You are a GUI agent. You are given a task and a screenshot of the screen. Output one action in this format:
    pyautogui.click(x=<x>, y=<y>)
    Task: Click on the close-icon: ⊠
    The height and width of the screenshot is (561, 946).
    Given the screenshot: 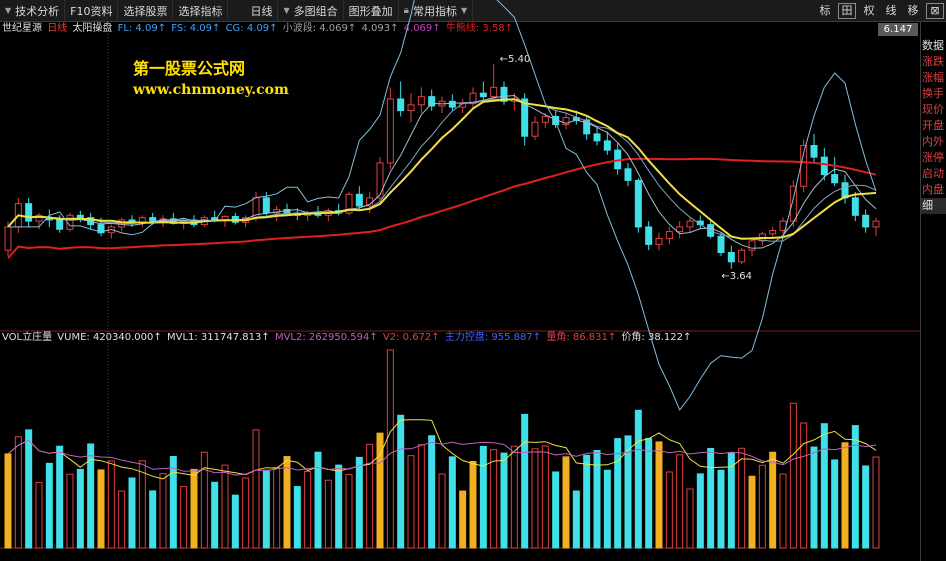 What is the action you would take?
    pyautogui.click(x=935, y=11)
    